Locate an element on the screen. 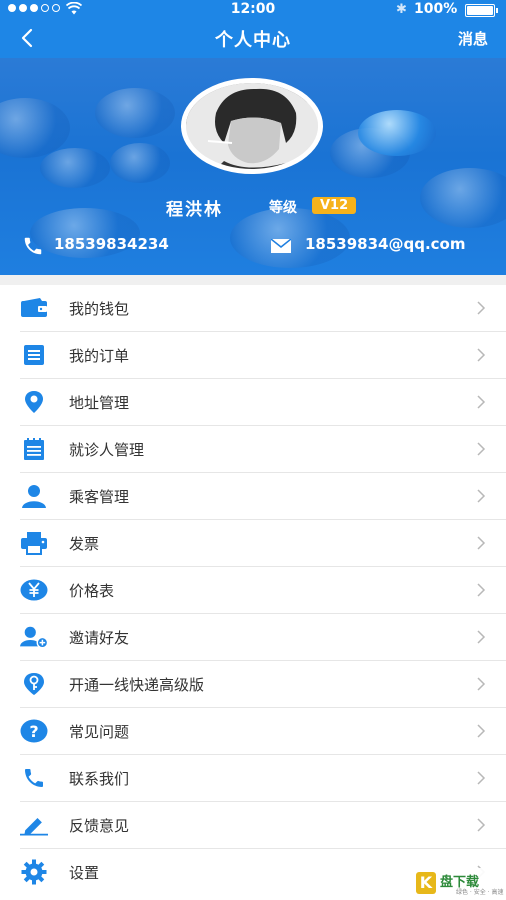 The width and height of the screenshot is (506, 900). bluetooth-icon: ✱ is located at coordinates (401, 9).